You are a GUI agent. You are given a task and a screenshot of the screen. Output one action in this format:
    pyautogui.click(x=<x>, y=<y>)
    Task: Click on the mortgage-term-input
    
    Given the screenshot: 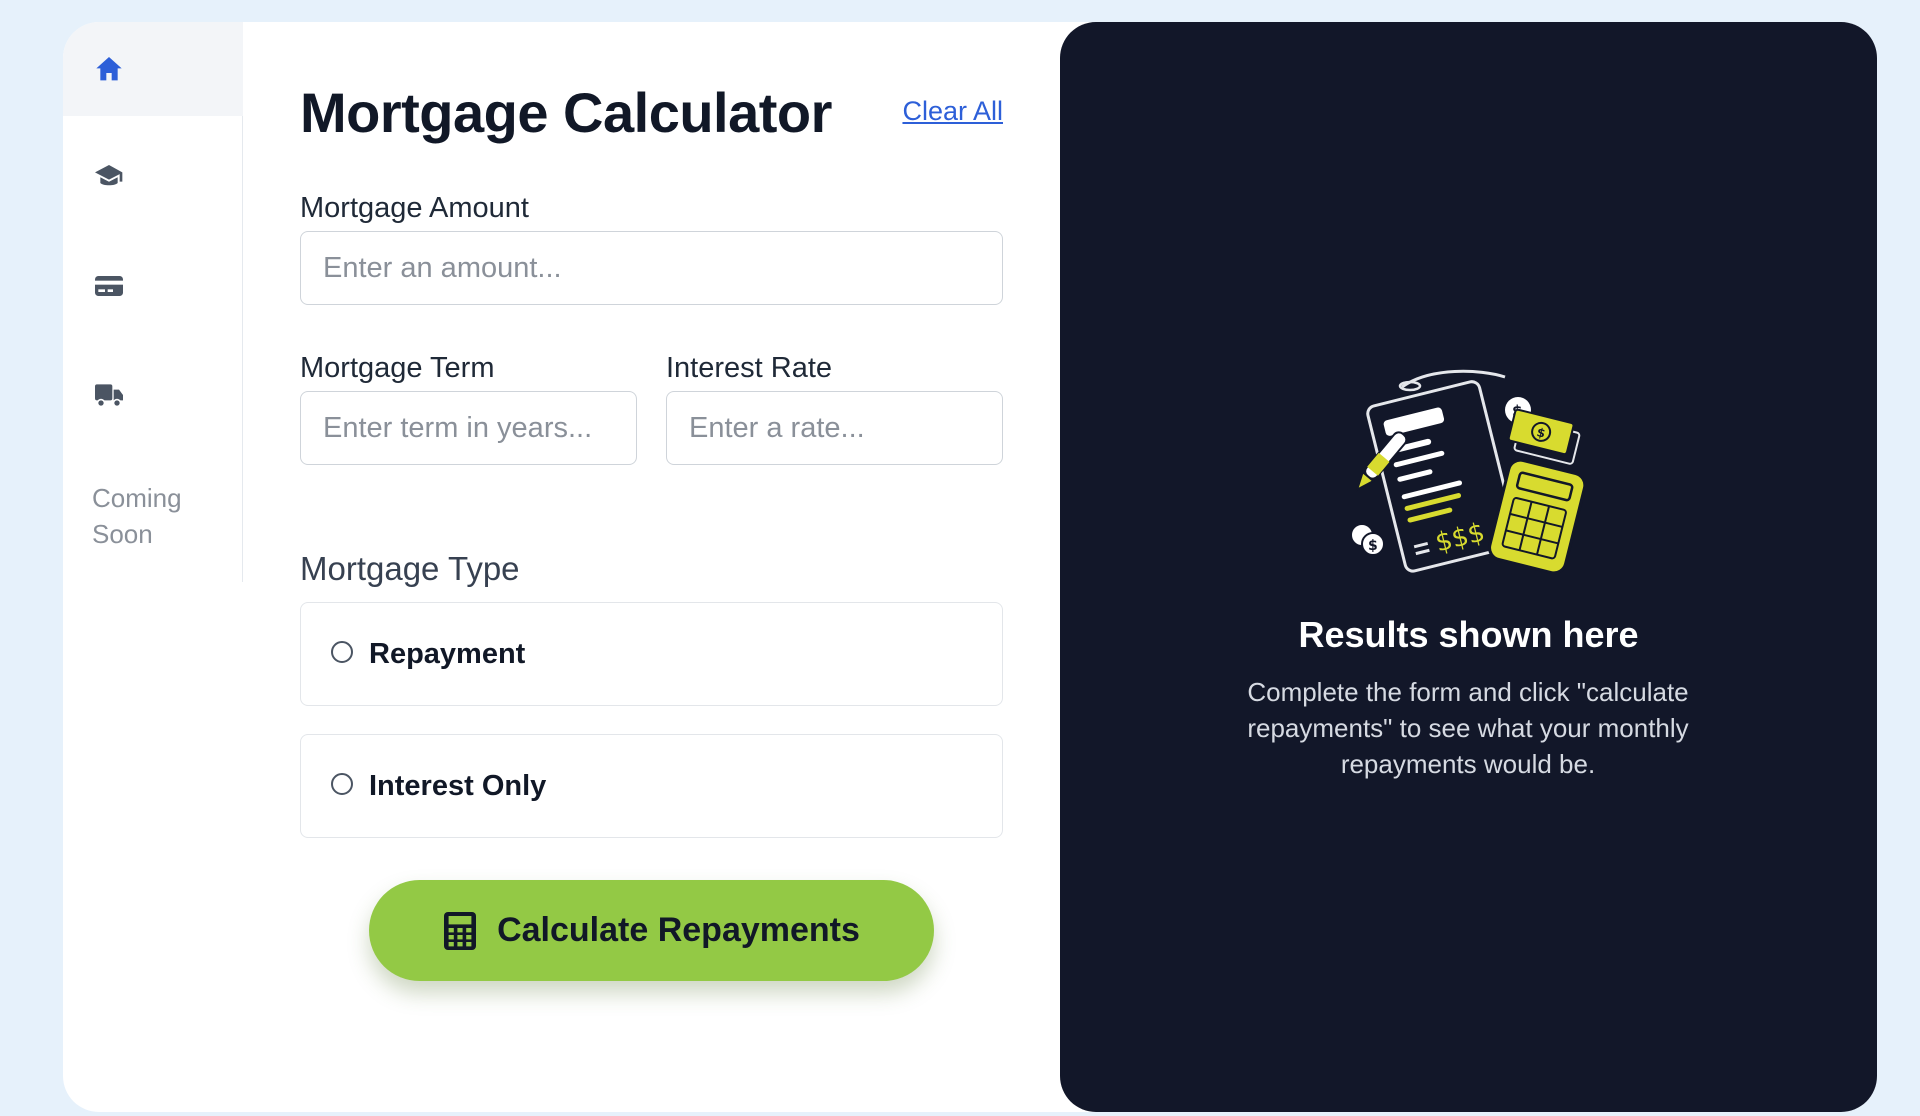 What is the action you would take?
    pyautogui.click(x=468, y=428)
    